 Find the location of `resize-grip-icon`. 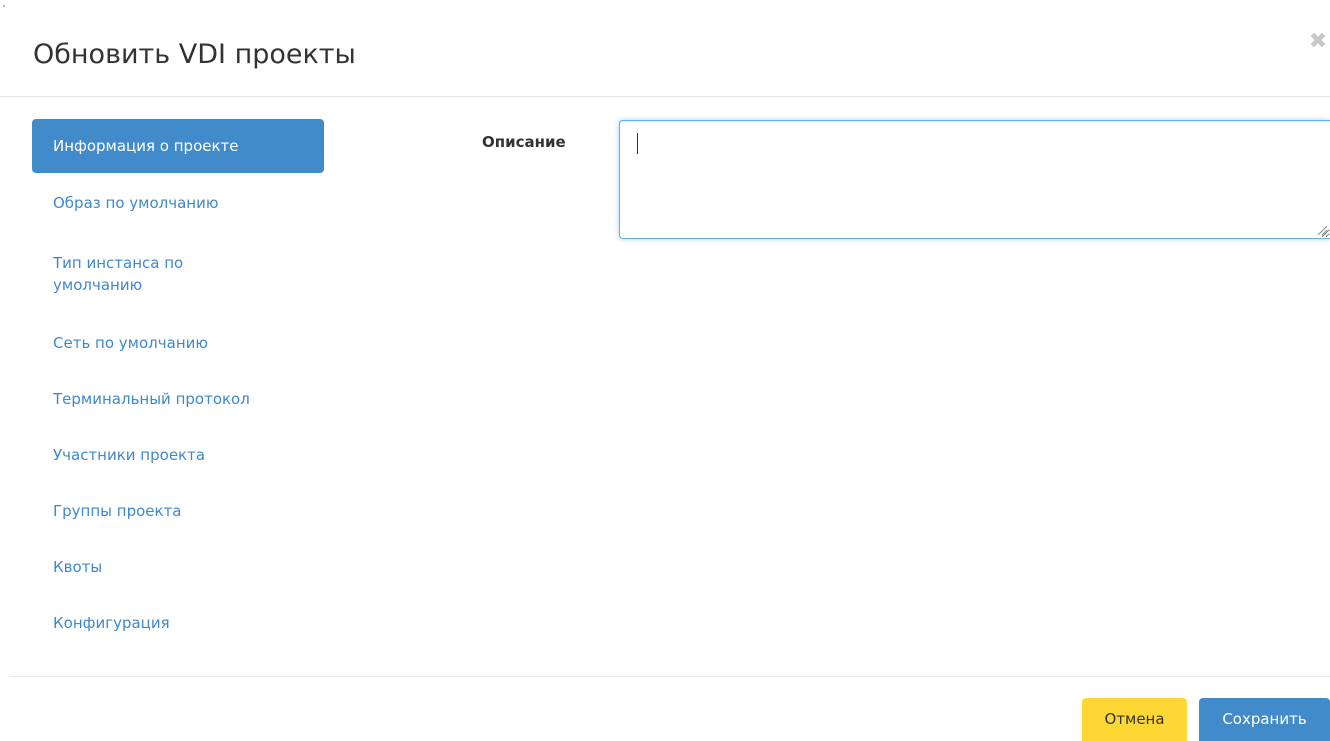

resize-grip-icon is located at coordinates (1322, 230).